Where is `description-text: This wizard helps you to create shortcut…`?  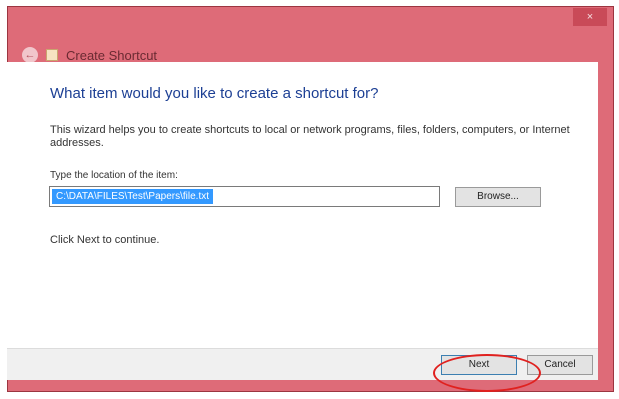 description-text: This wizard helps you to create shortcut… is located at coordinates (310, 136).